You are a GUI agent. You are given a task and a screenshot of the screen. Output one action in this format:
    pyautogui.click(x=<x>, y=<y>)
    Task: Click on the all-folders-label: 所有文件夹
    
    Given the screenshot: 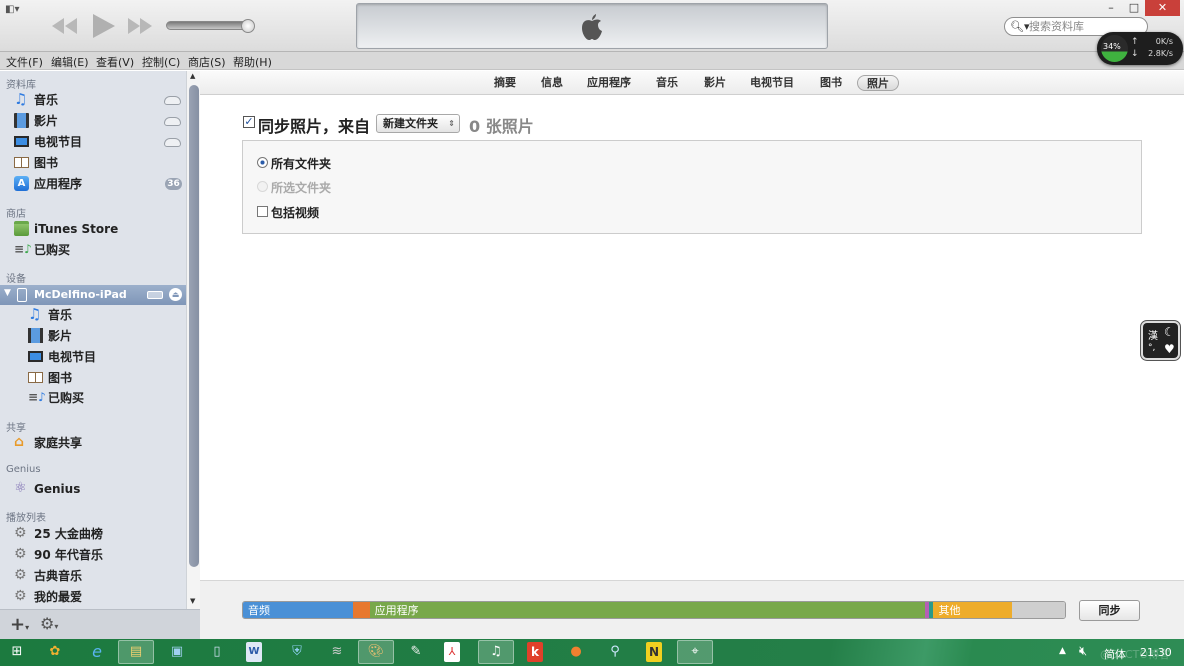 What is the action you would take?
    pyautogui.click(x=301, y=163)
    